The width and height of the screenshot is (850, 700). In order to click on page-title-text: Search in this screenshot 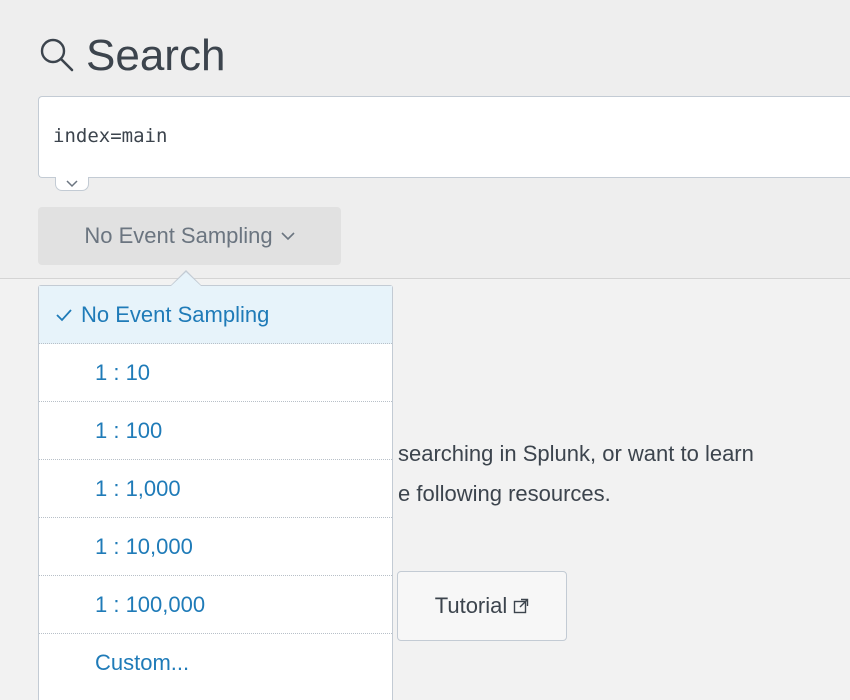, I will do `click(156, 55)`.